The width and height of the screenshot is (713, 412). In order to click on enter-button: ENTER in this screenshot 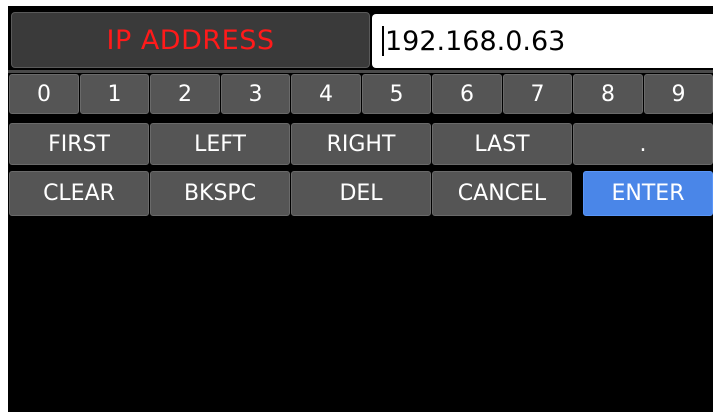, I will do `click(648, 193)`.